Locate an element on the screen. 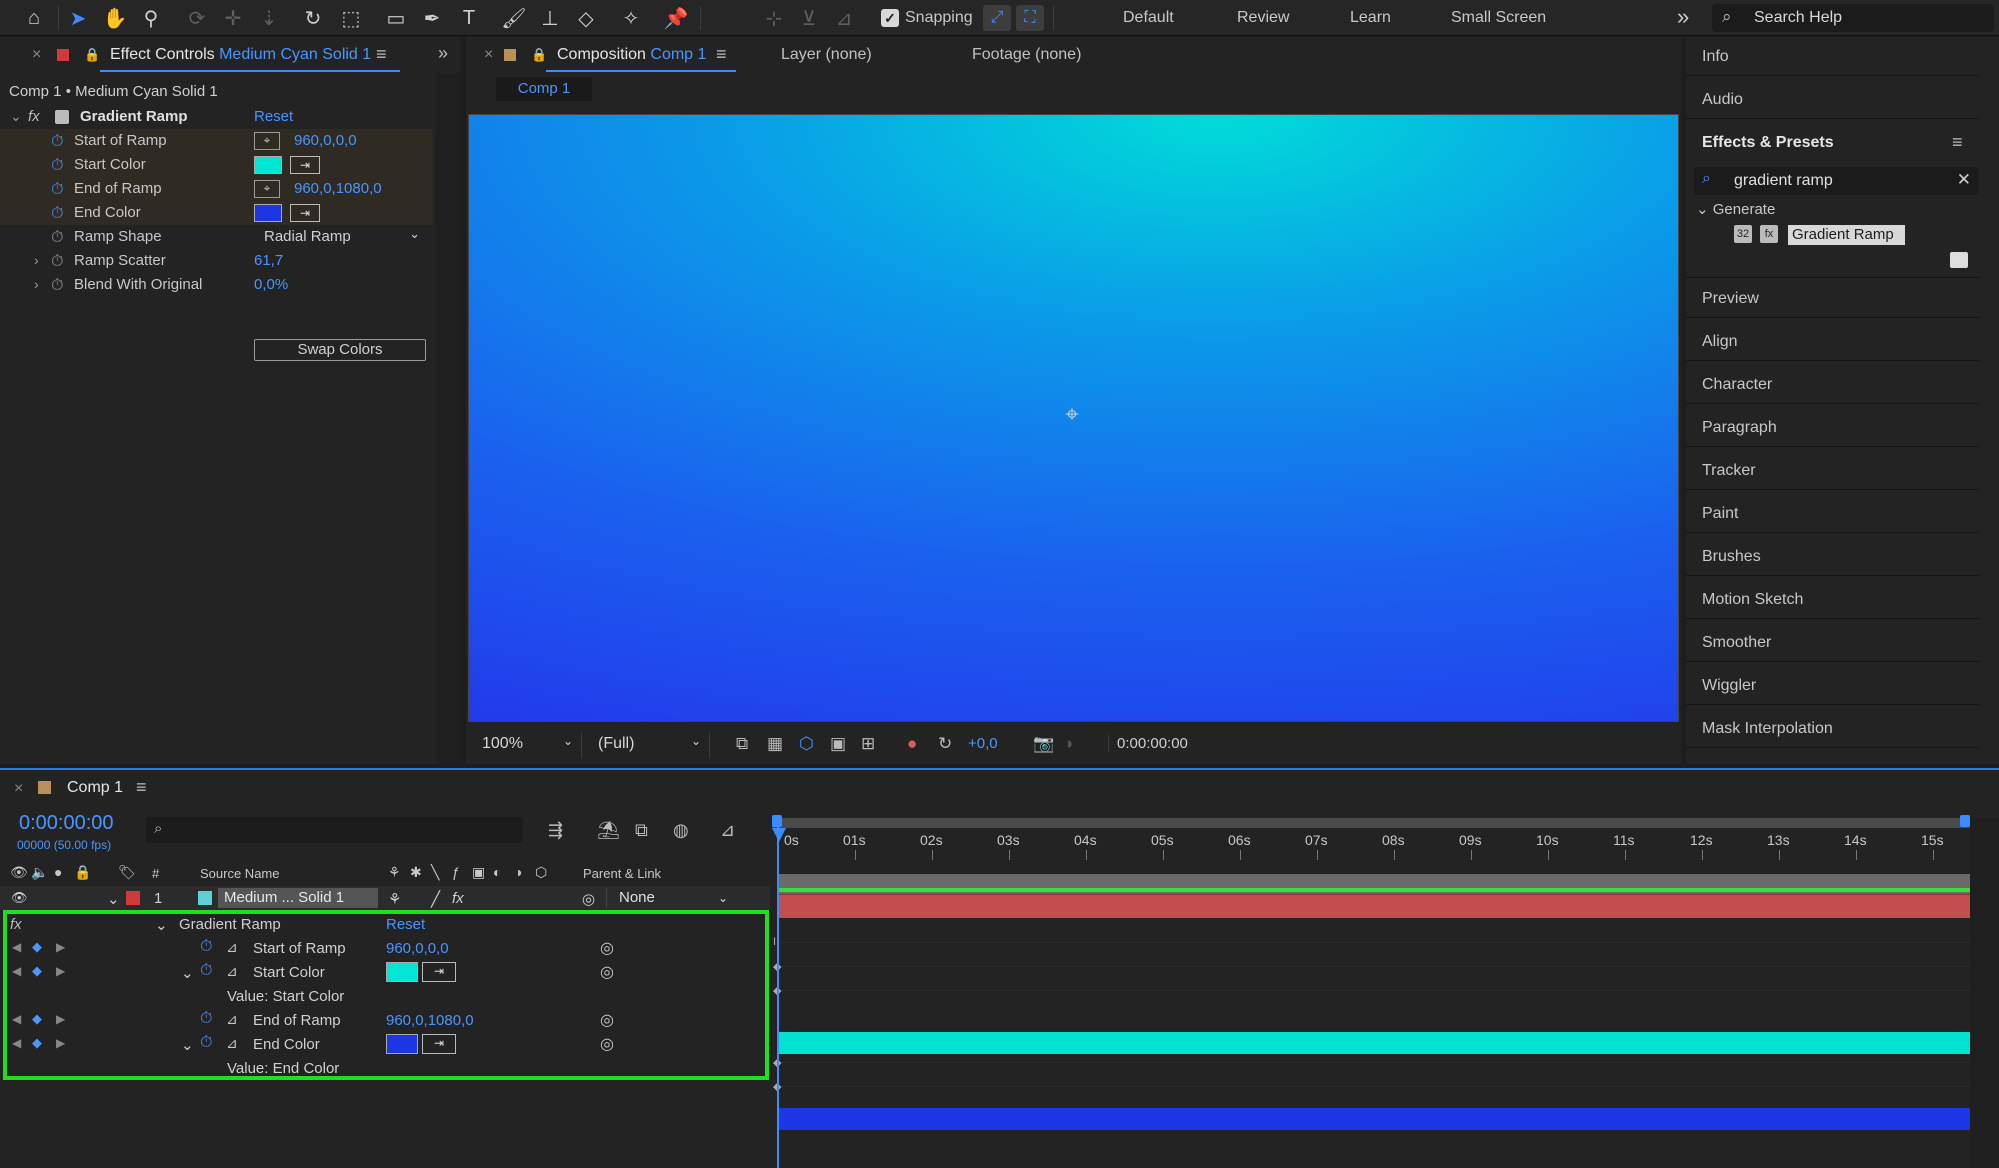 Image resolution: width=1999 pixels, height=1168 pixels. frame-blending-icon: ◍ is located at coordinates (681, 830).